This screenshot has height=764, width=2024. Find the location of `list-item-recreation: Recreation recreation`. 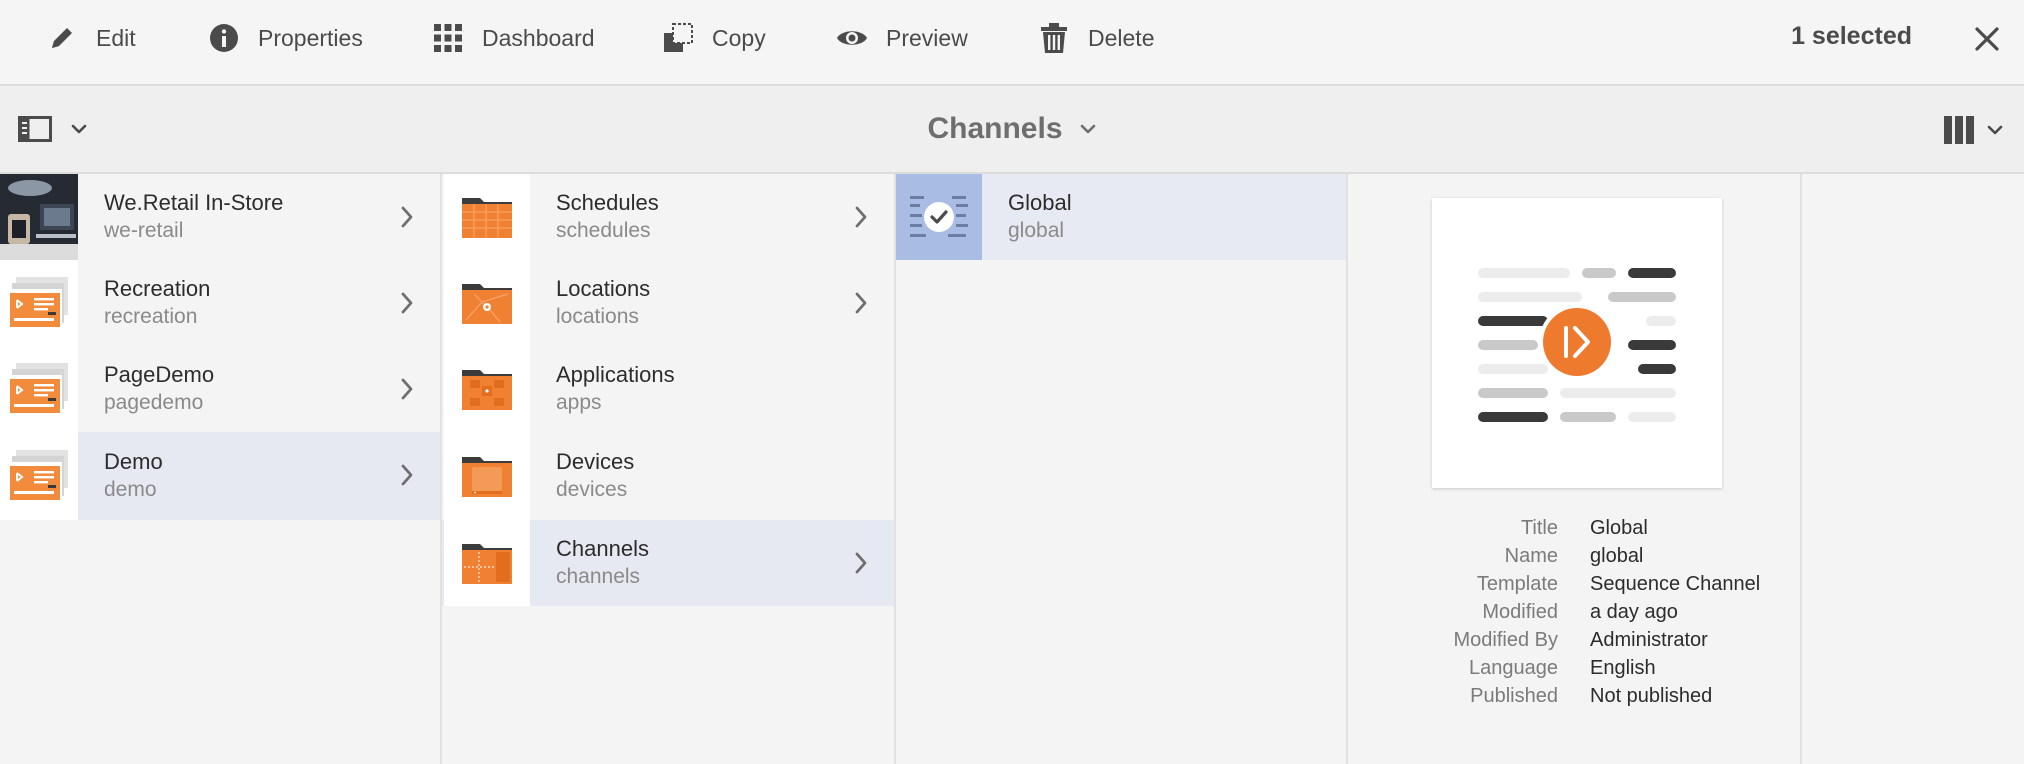

list-item-recreation: Recreation recreation is located at coordinates (220, 303).